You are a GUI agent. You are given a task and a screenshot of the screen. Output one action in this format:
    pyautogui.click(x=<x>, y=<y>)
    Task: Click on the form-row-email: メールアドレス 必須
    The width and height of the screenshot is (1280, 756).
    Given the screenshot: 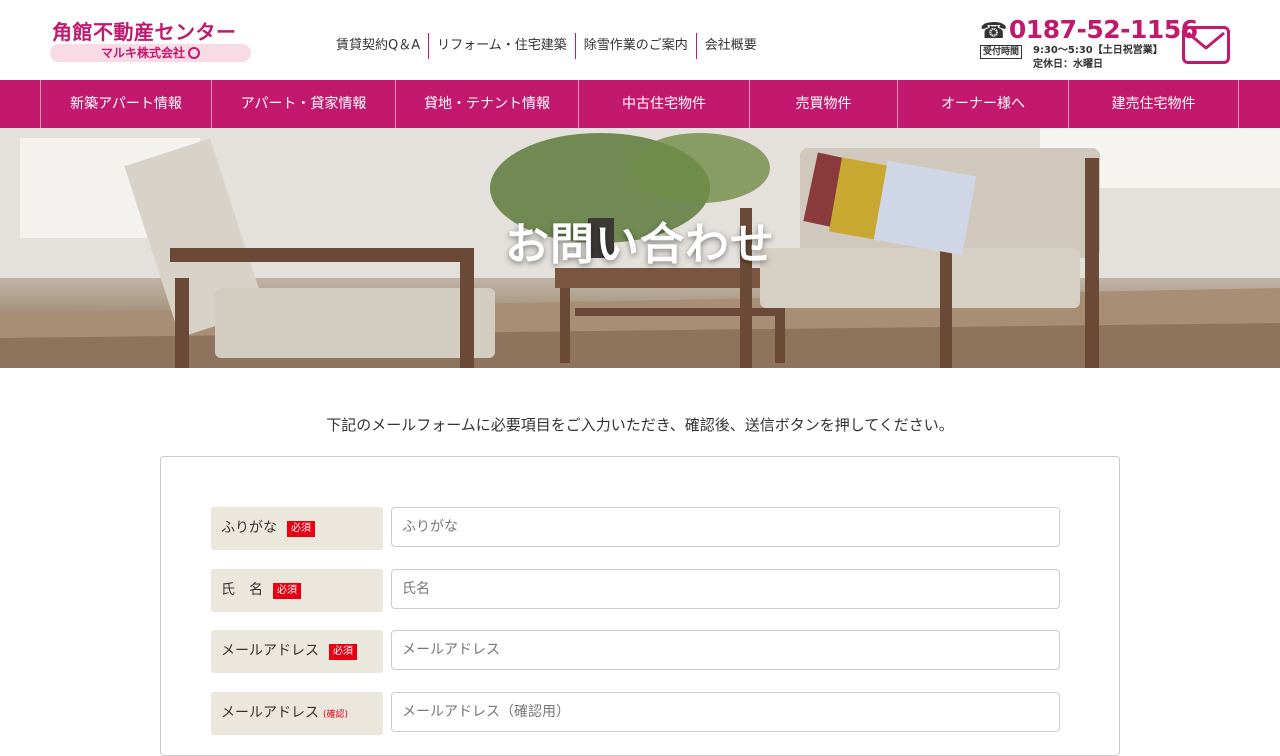 What is the action you would take?
    pyautogui.click(x=636, y=652)
    